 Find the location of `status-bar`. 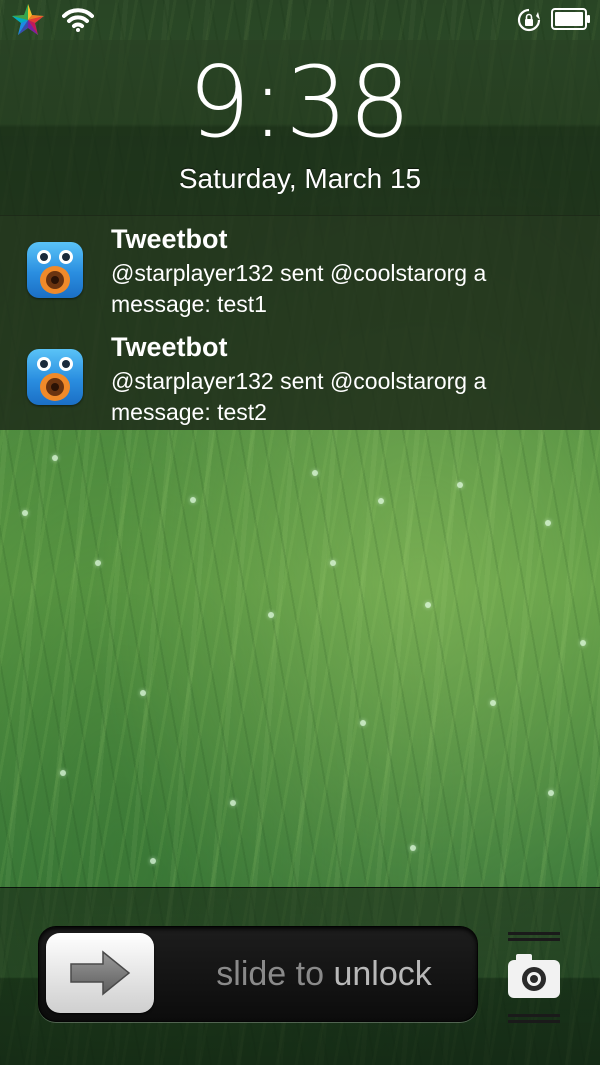

status-bar is located at coordinates (300, 20).